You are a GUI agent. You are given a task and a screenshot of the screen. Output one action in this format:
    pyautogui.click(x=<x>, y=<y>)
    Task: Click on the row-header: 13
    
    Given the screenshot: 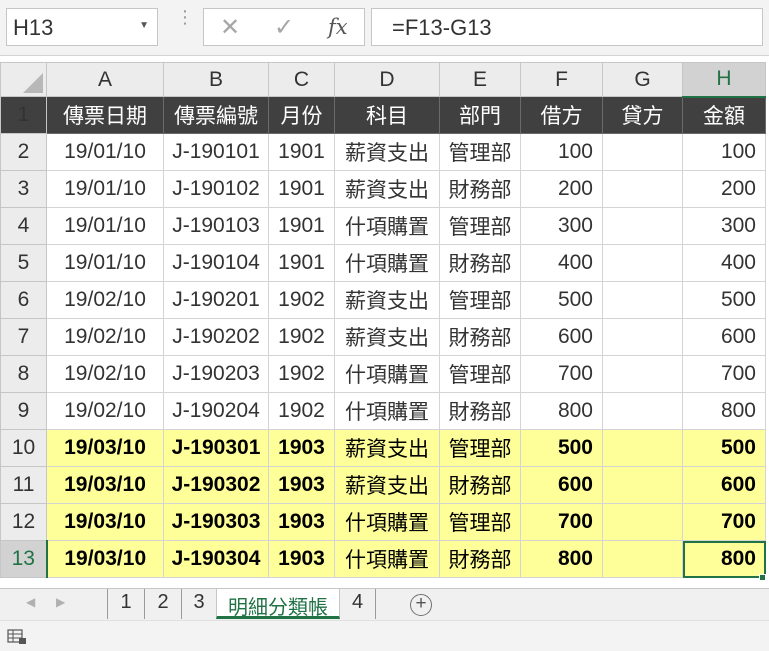 What is the action you would take?
    pyautogui.click(x=24, y=559)
    